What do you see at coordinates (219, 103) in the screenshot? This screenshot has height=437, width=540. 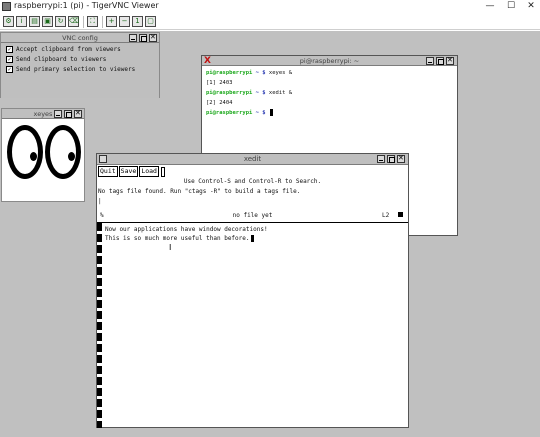 I see `terminal-line: [2] 2404` at bounding box center [219, 103].